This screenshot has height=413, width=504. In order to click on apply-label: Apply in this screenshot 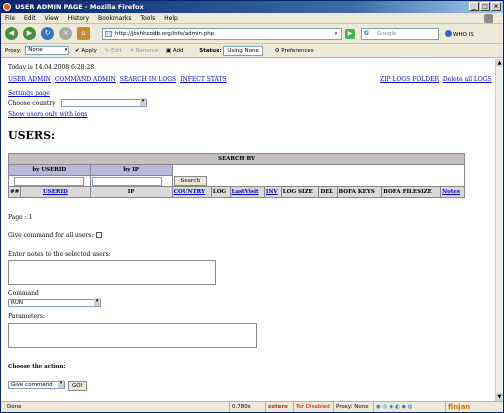, I will do `click(89, 51)`.